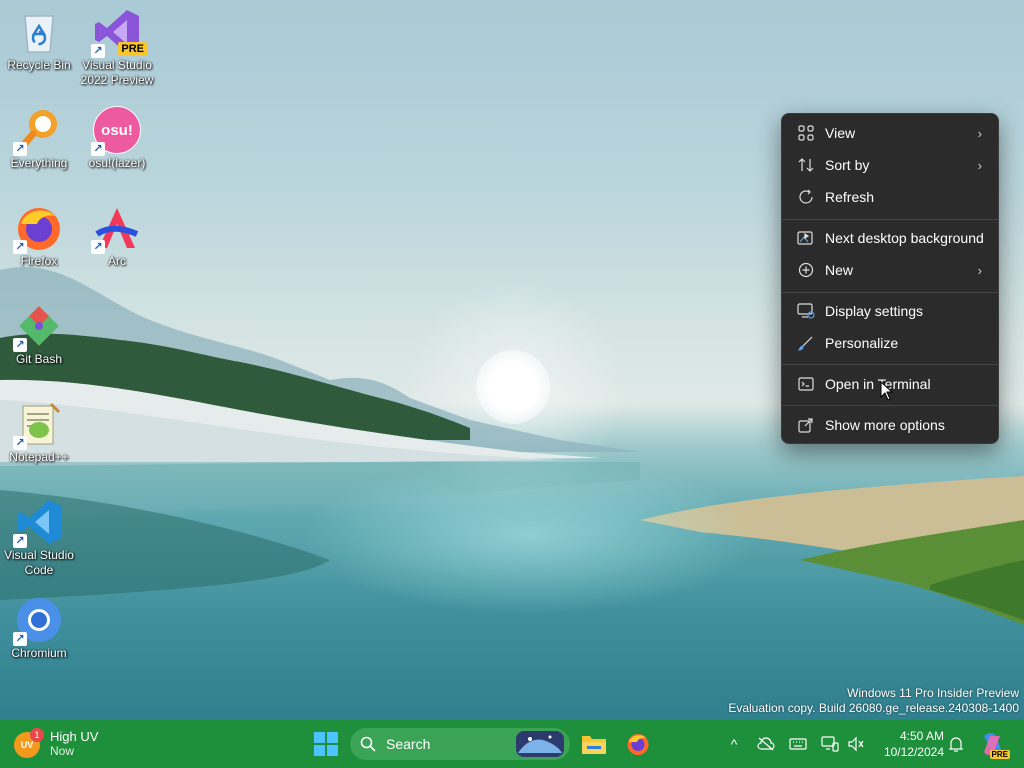 The height and width of the screenshot is (768, 1024). What do you see at coordinates (878, 384) in the screenshot?
I see `menu-item-label: Open in Terminal` at bounding box center [878, 384].